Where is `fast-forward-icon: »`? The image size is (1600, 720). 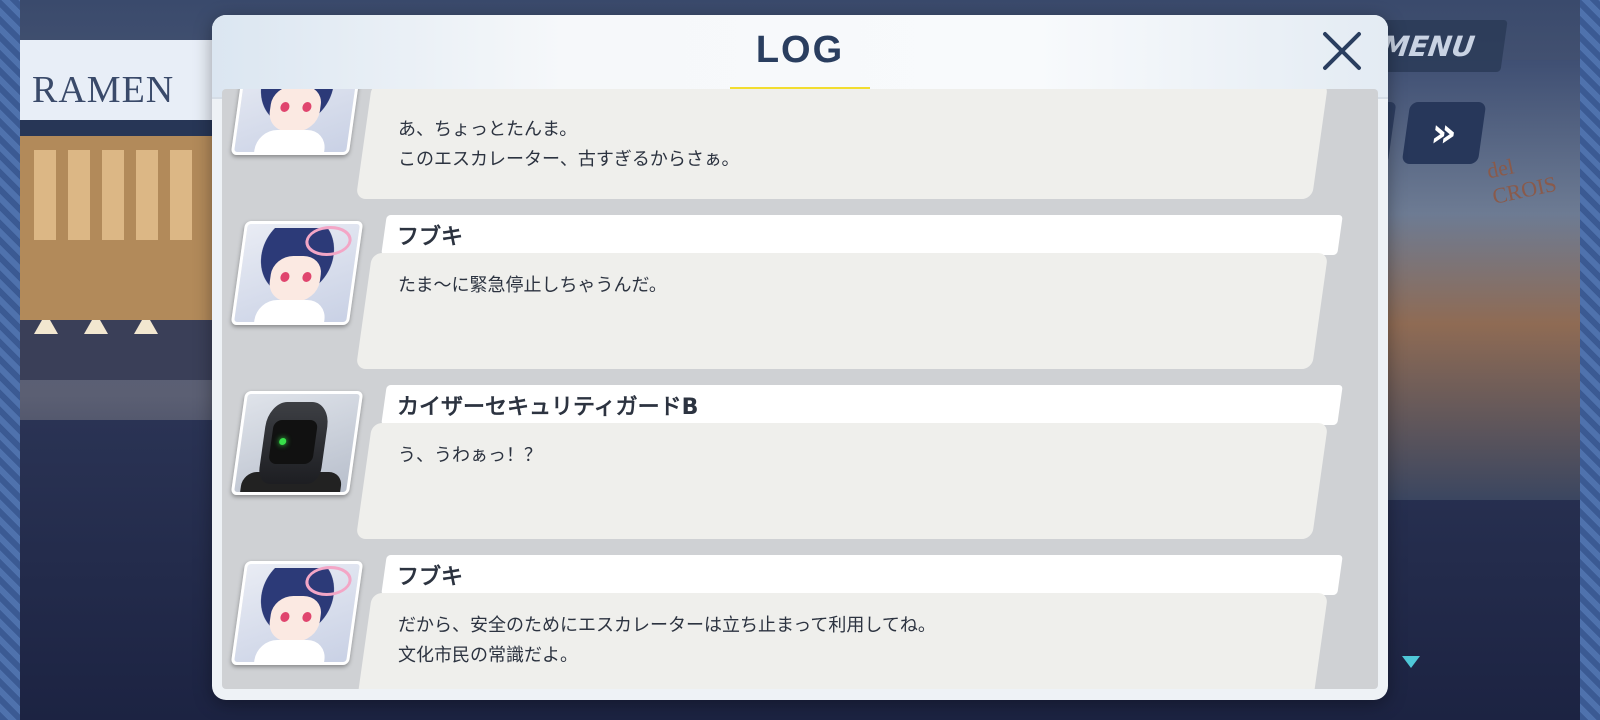 fast-forward-icon: » is located at coordinates (1444, 133).